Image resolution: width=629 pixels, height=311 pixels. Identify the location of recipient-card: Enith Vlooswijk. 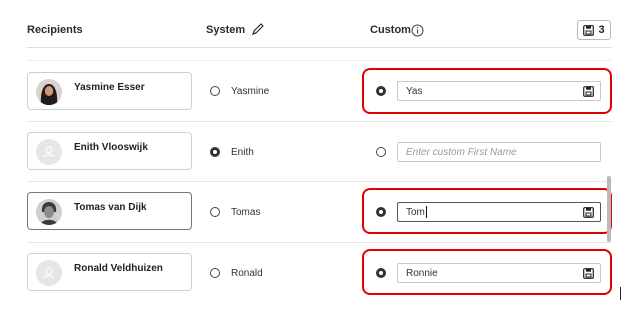
(109, 151).